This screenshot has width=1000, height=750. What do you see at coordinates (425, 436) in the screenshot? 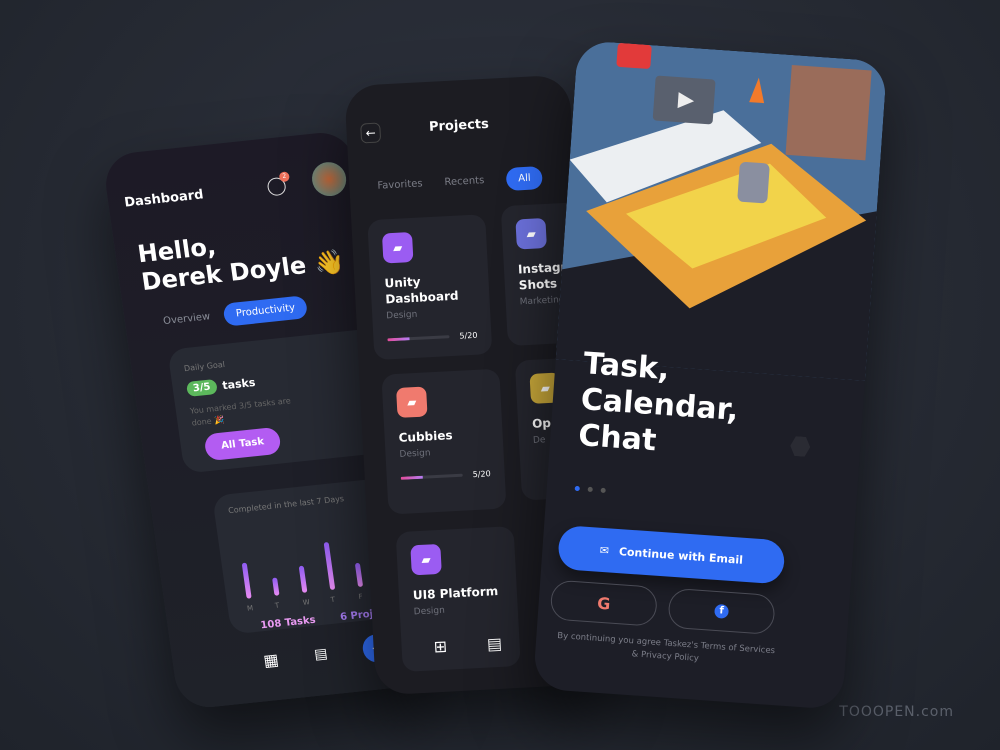
I see `project-name: Cubbies` at bounding box center [425, 436].